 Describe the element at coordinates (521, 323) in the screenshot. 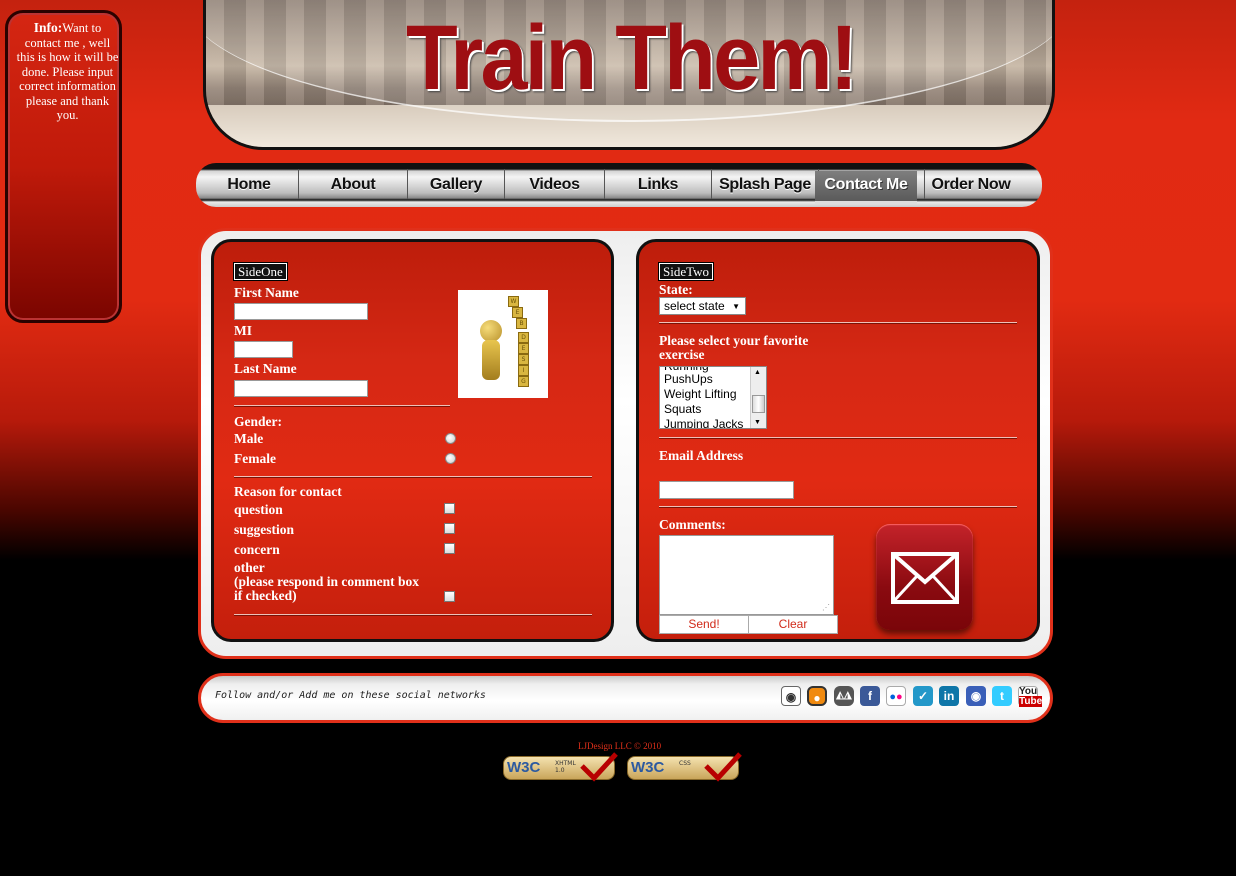

I see `letter-block: B` at that location.